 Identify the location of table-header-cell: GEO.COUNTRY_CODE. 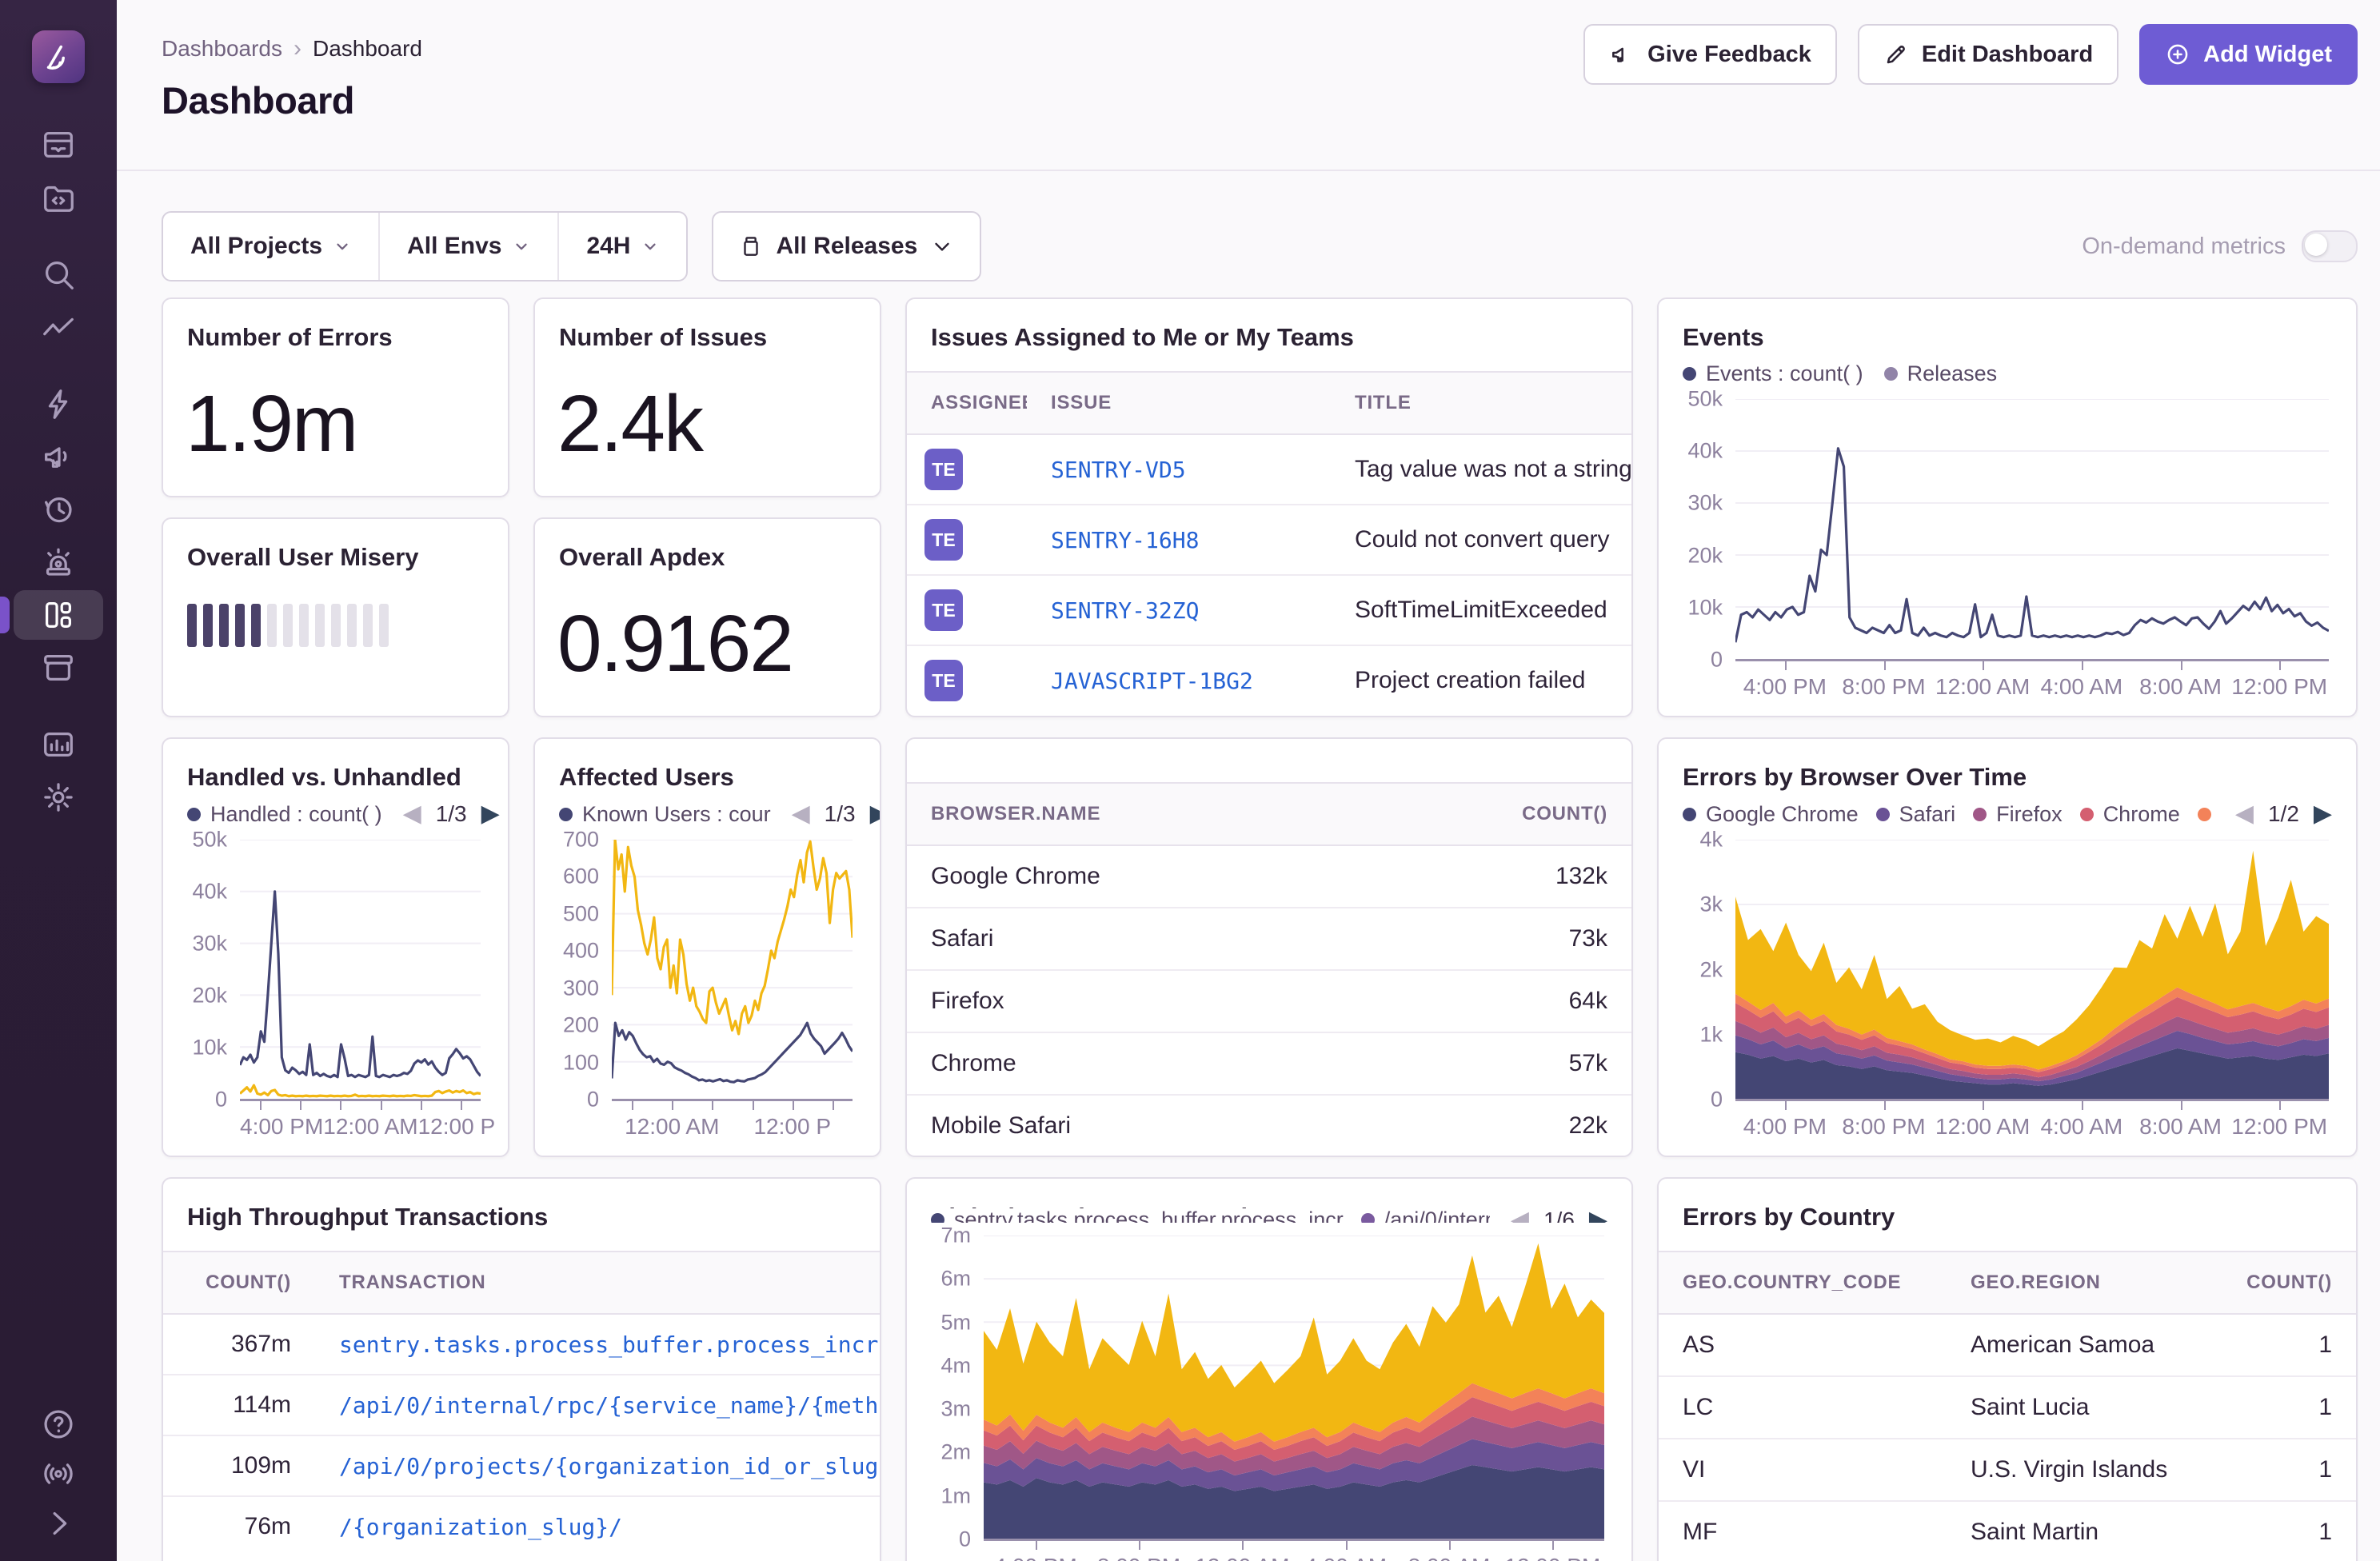
(1803, 1283).